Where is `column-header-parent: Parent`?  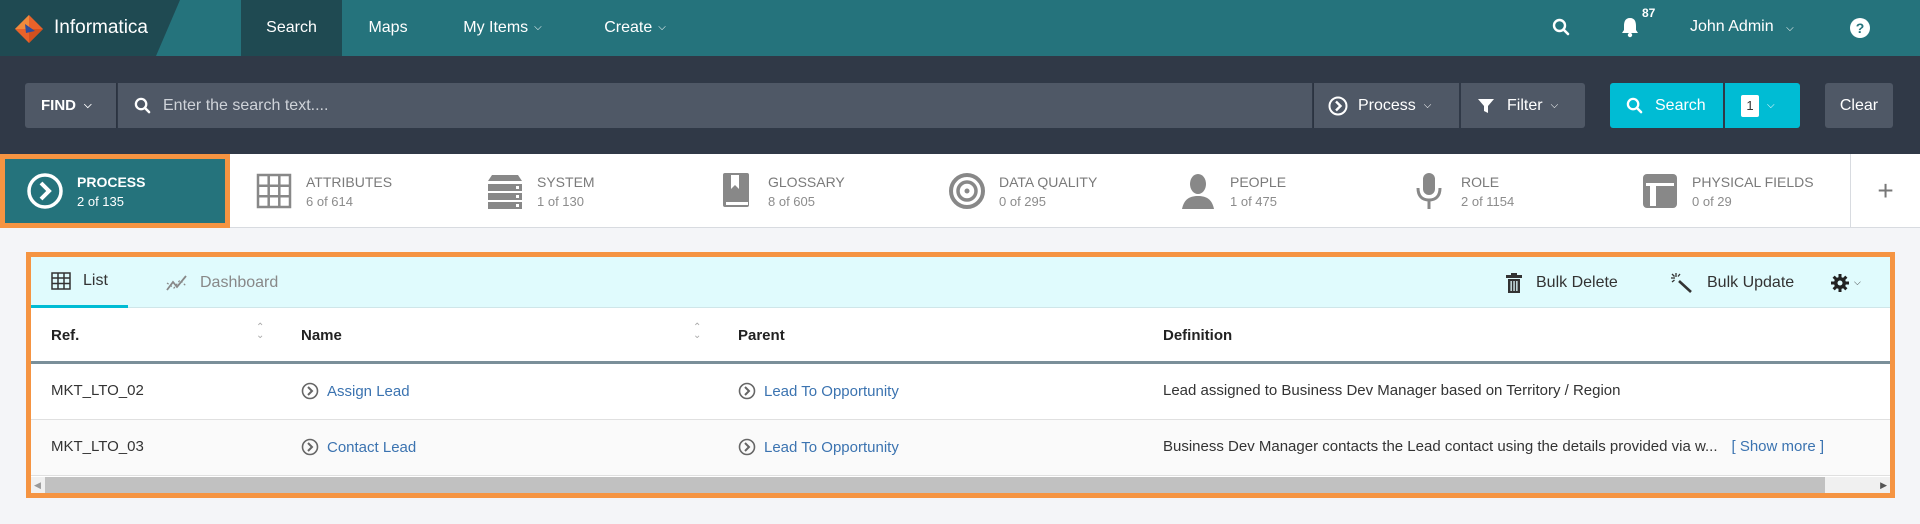
column-header-parent: Parent is located at coordinates (761, 335).